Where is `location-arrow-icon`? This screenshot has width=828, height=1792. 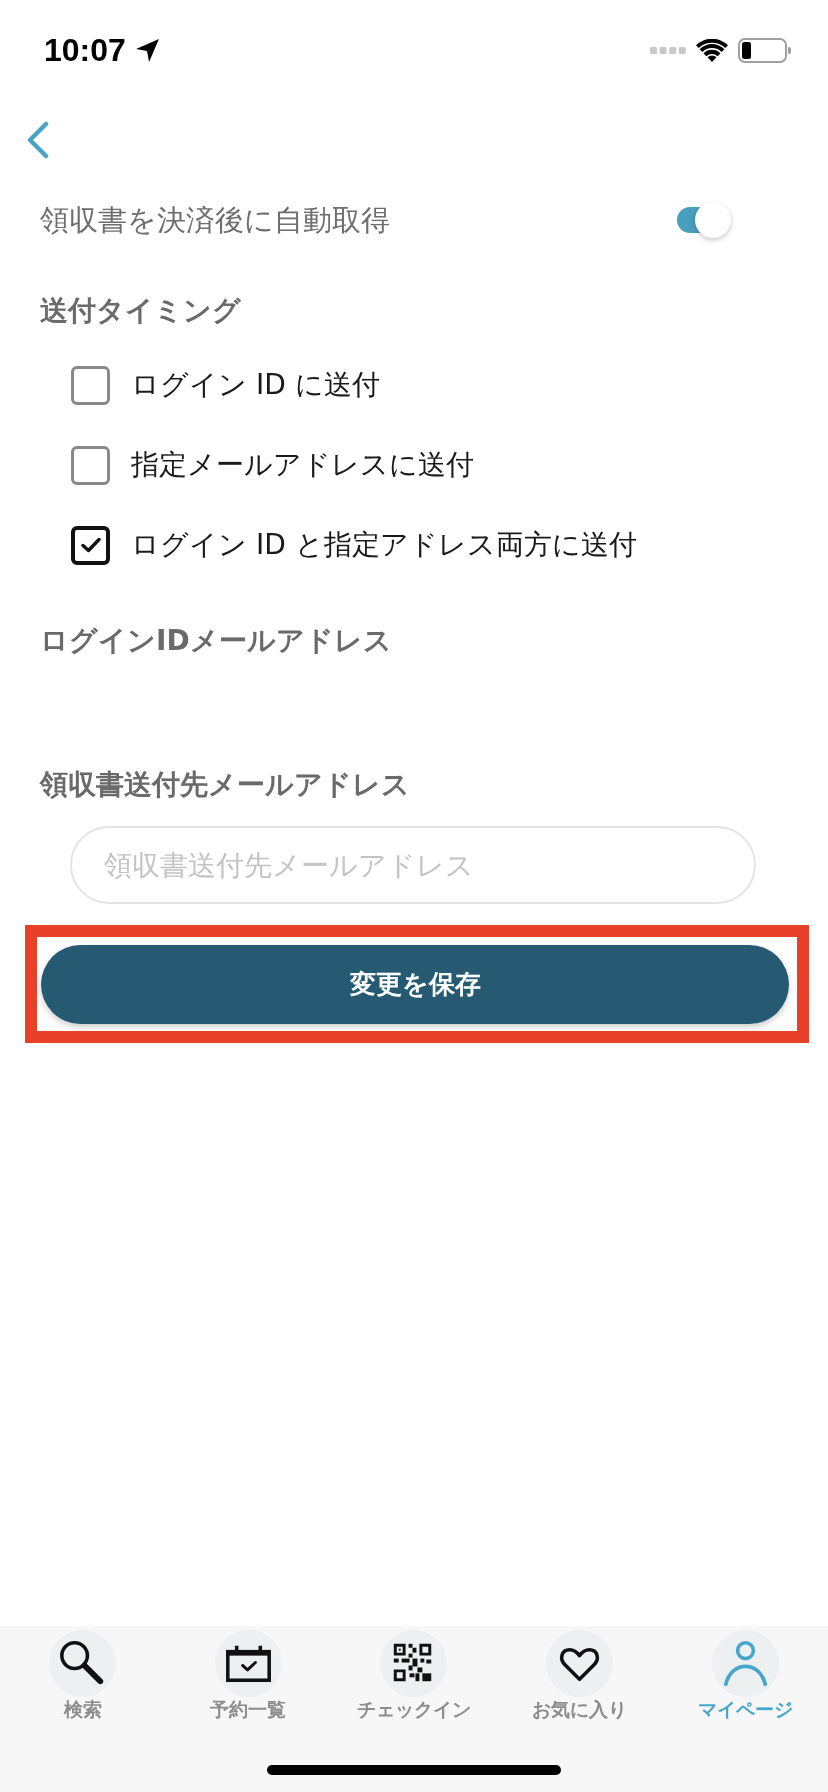
location-arrow-icon is located at coordinates (147, 50).